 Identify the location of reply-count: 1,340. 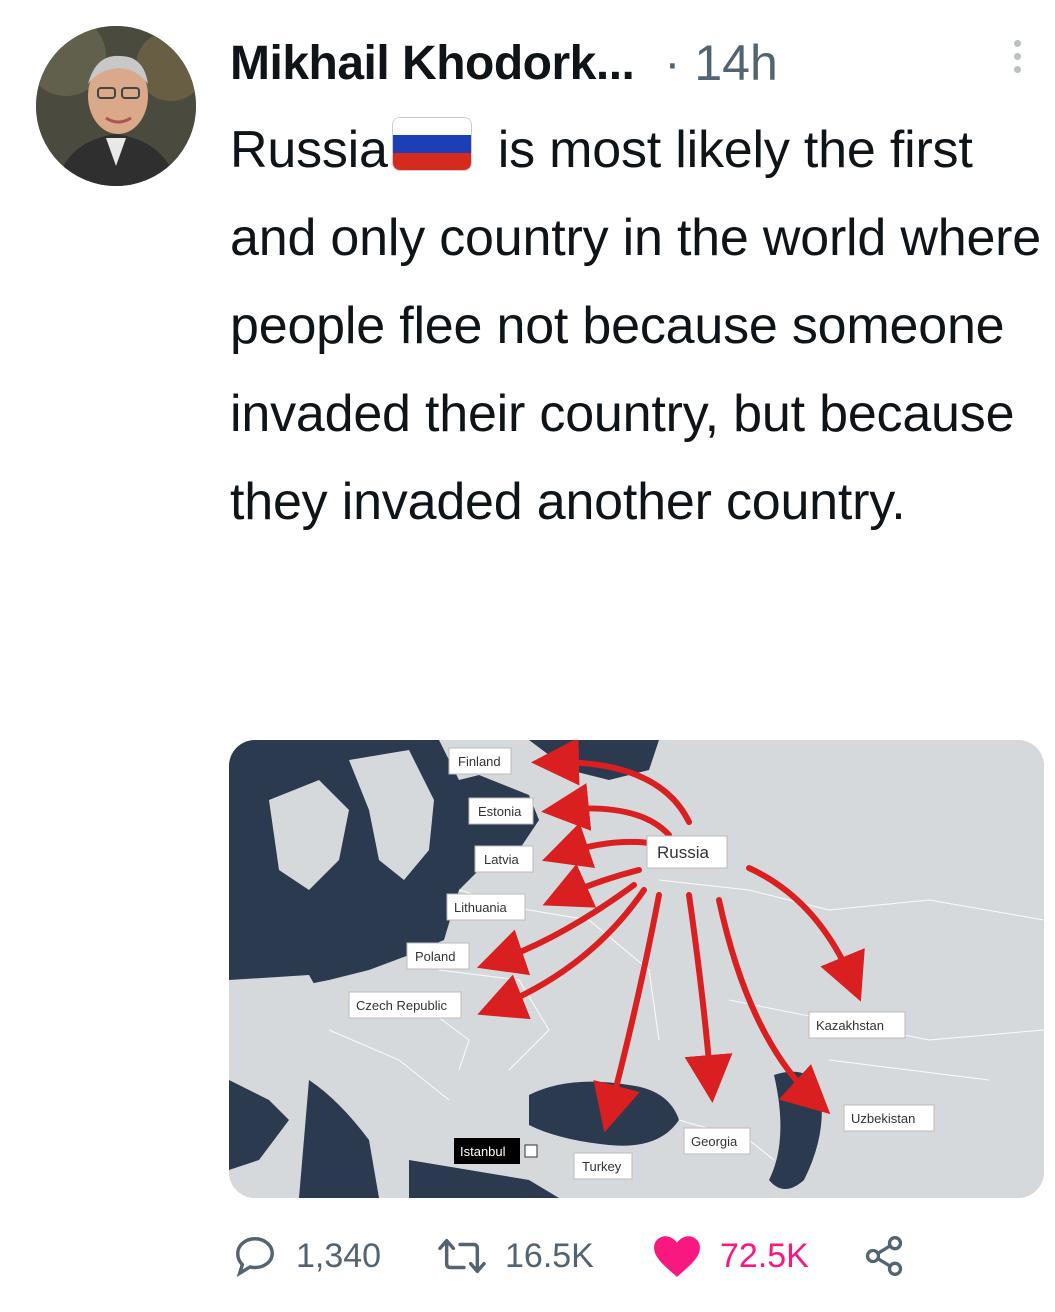
(339, 1255).